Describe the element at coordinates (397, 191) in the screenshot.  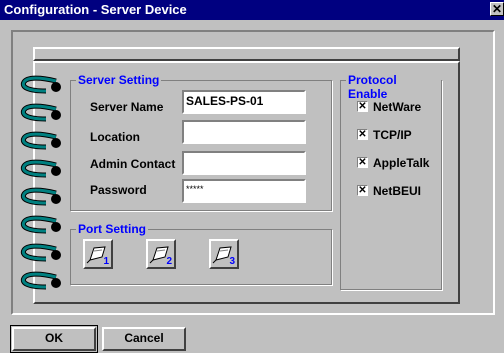
I see `netbeui-label: NetBEUI` at that location.